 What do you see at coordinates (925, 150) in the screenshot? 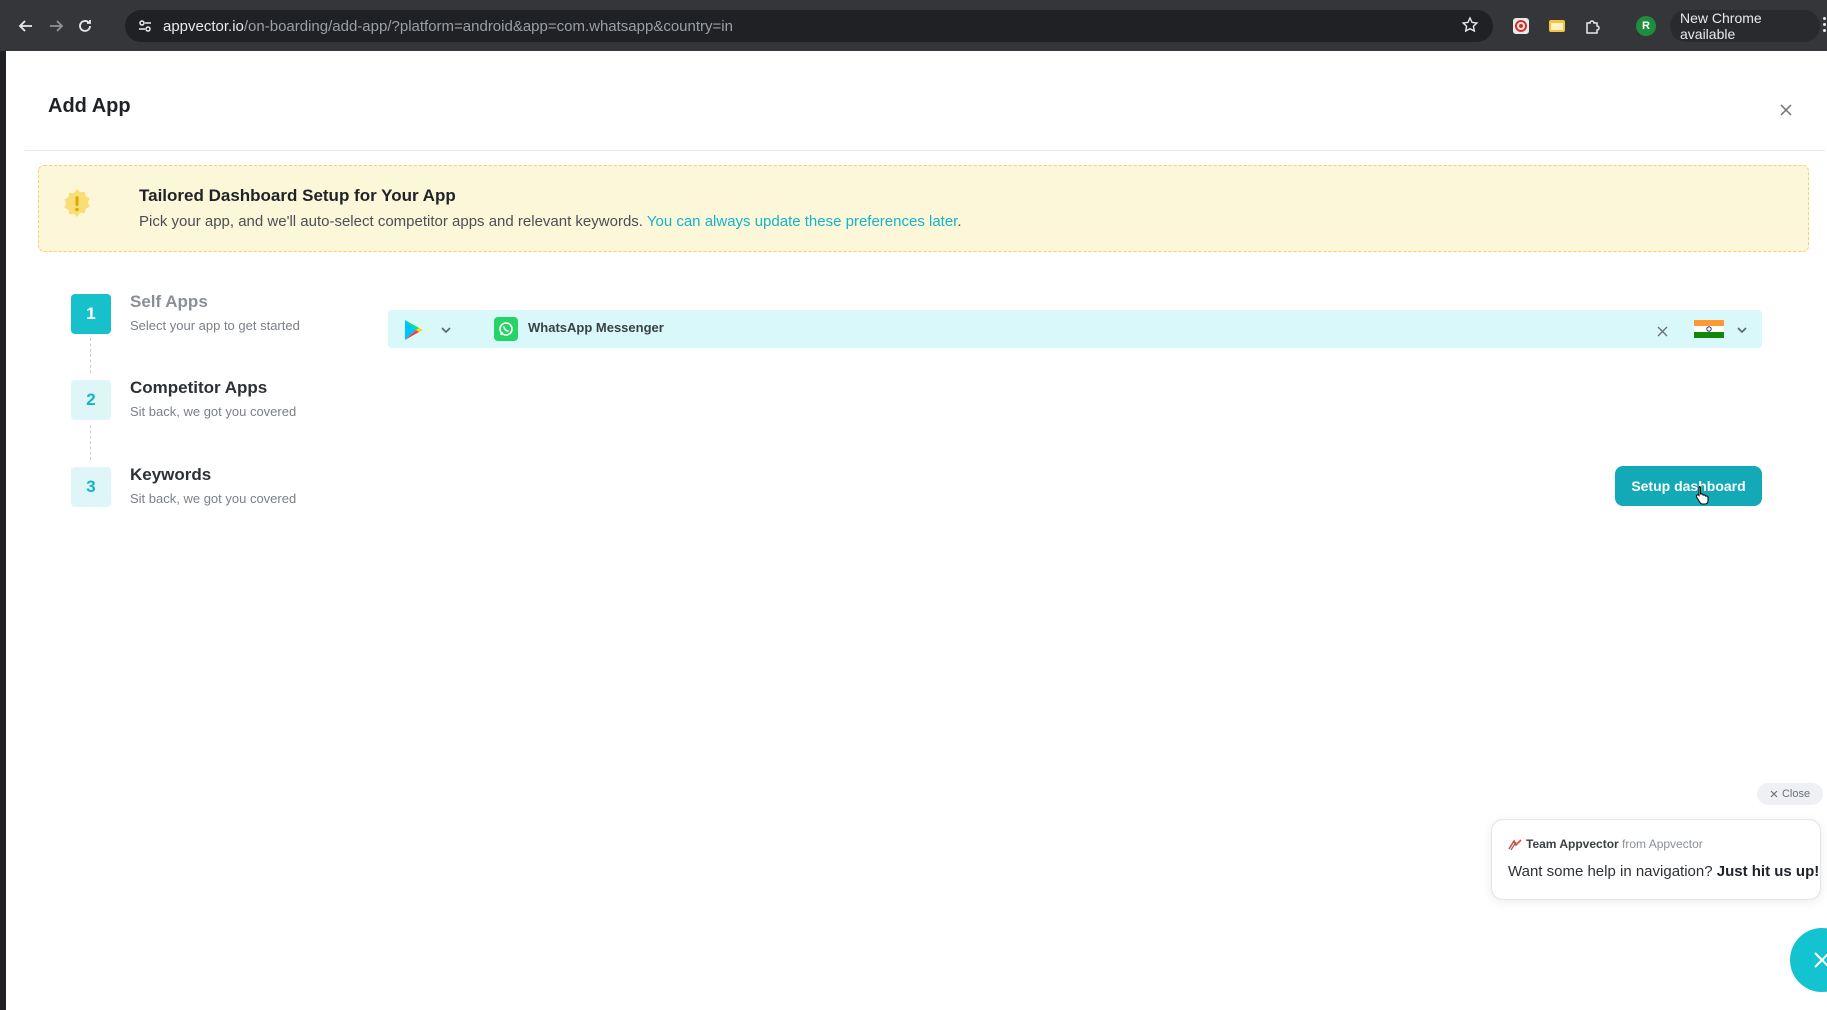
I see `header-divider` at bounding box center [925, 150].